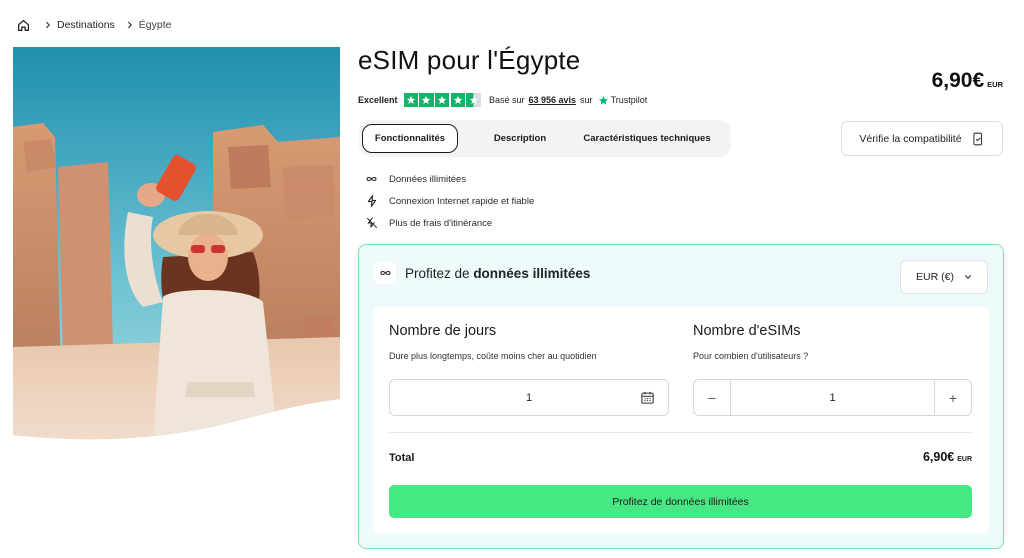 Image resolution: width=1024 pixels, height=558 pixels. I want to click on esims-value: 1, so click(832, 397).